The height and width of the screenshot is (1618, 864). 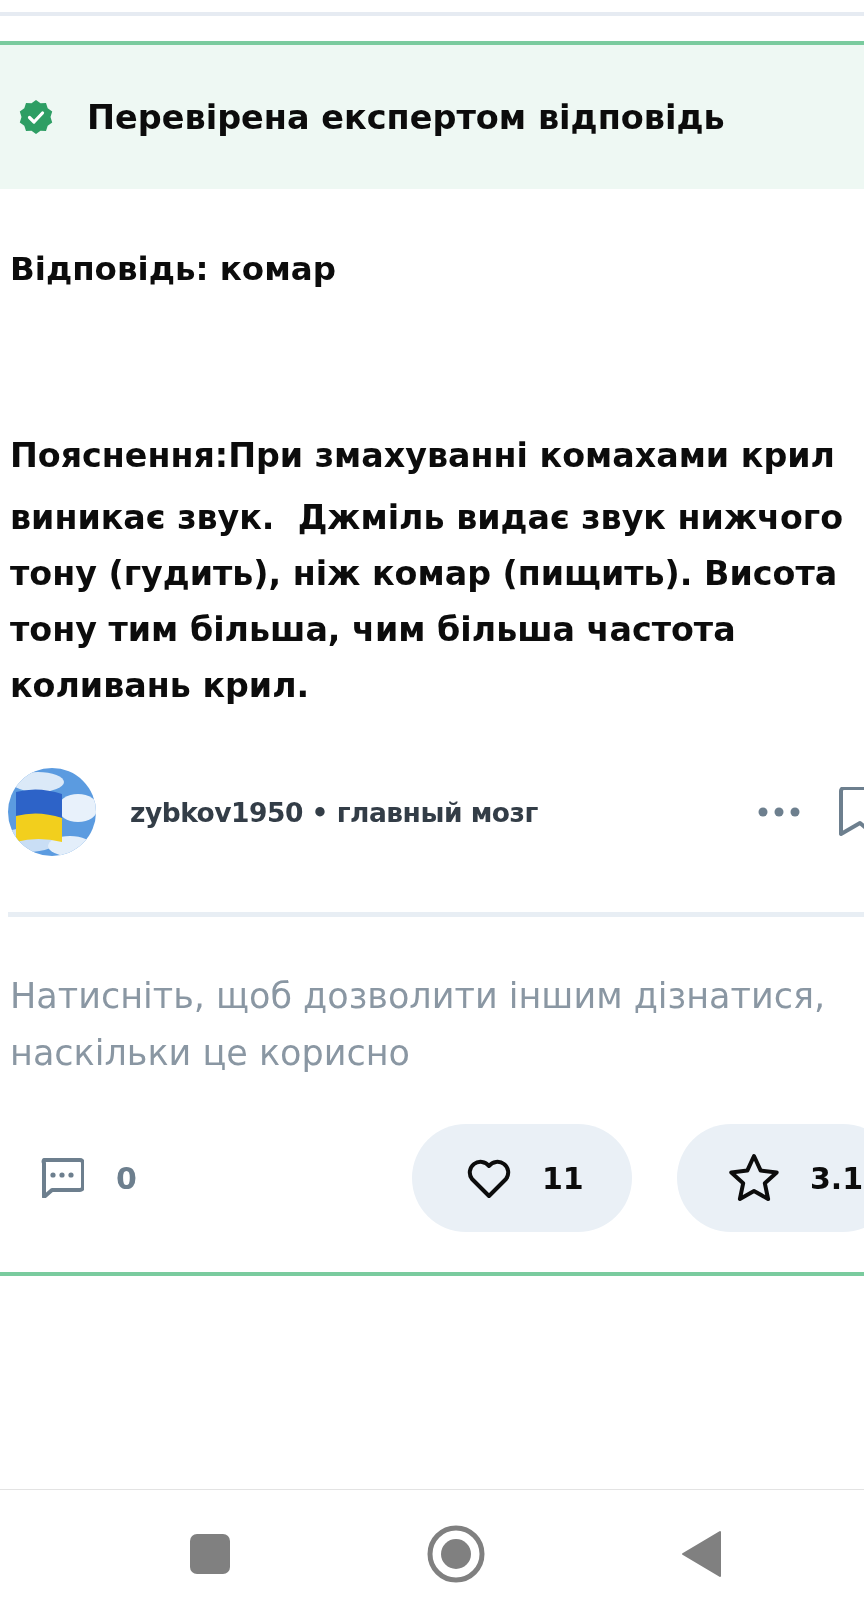 I want to click on author-name: zybkov1950 • главный мозг, so click(x=444, y=812).